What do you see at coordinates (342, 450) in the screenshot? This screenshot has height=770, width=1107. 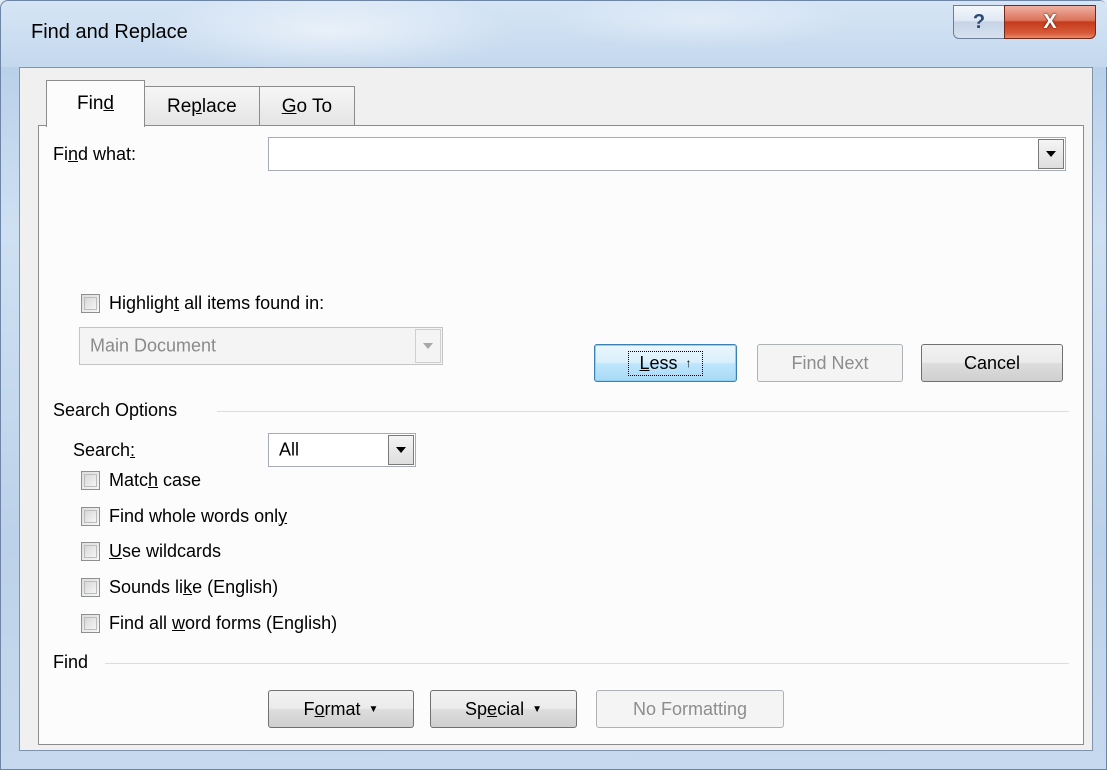 I see `search-direction-select: All` at bounding box center [342, 450].